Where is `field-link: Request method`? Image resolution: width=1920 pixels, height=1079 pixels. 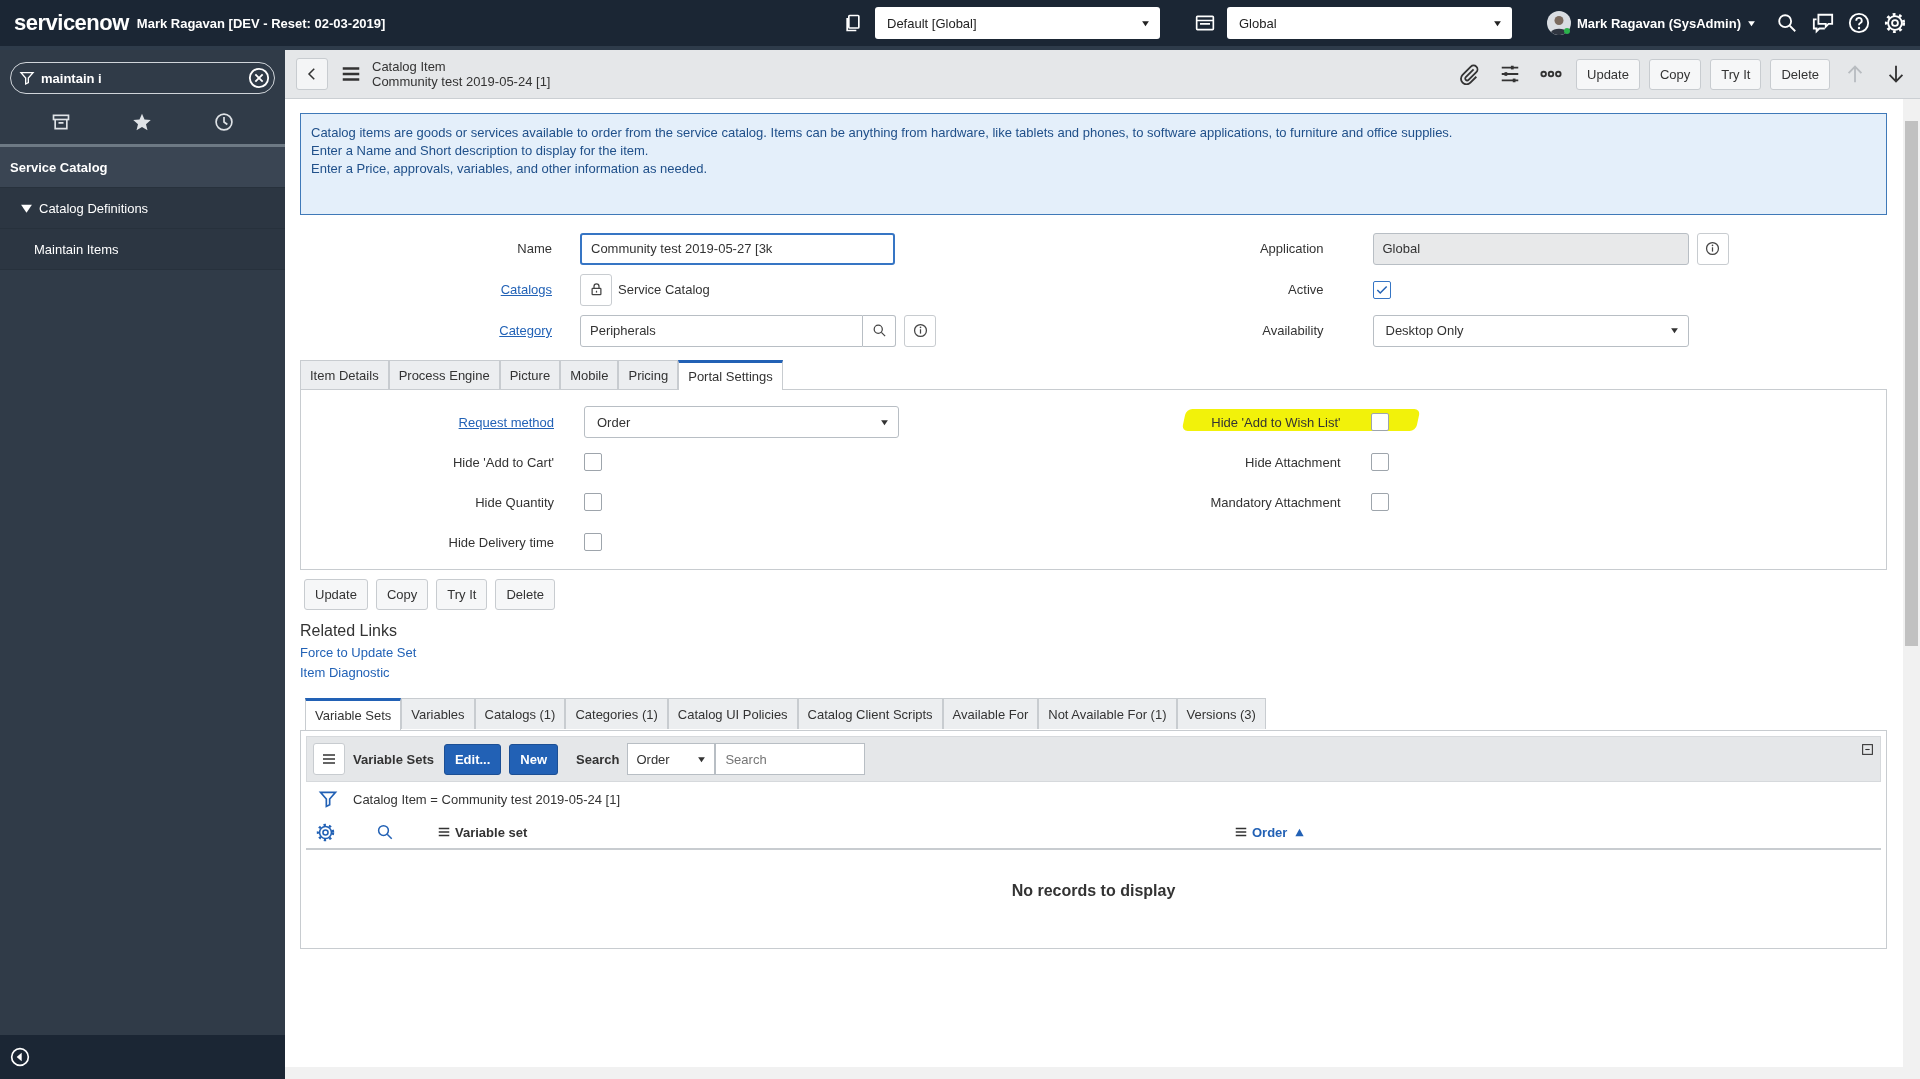
field-link: Request method is located at coordinates (427, 422).